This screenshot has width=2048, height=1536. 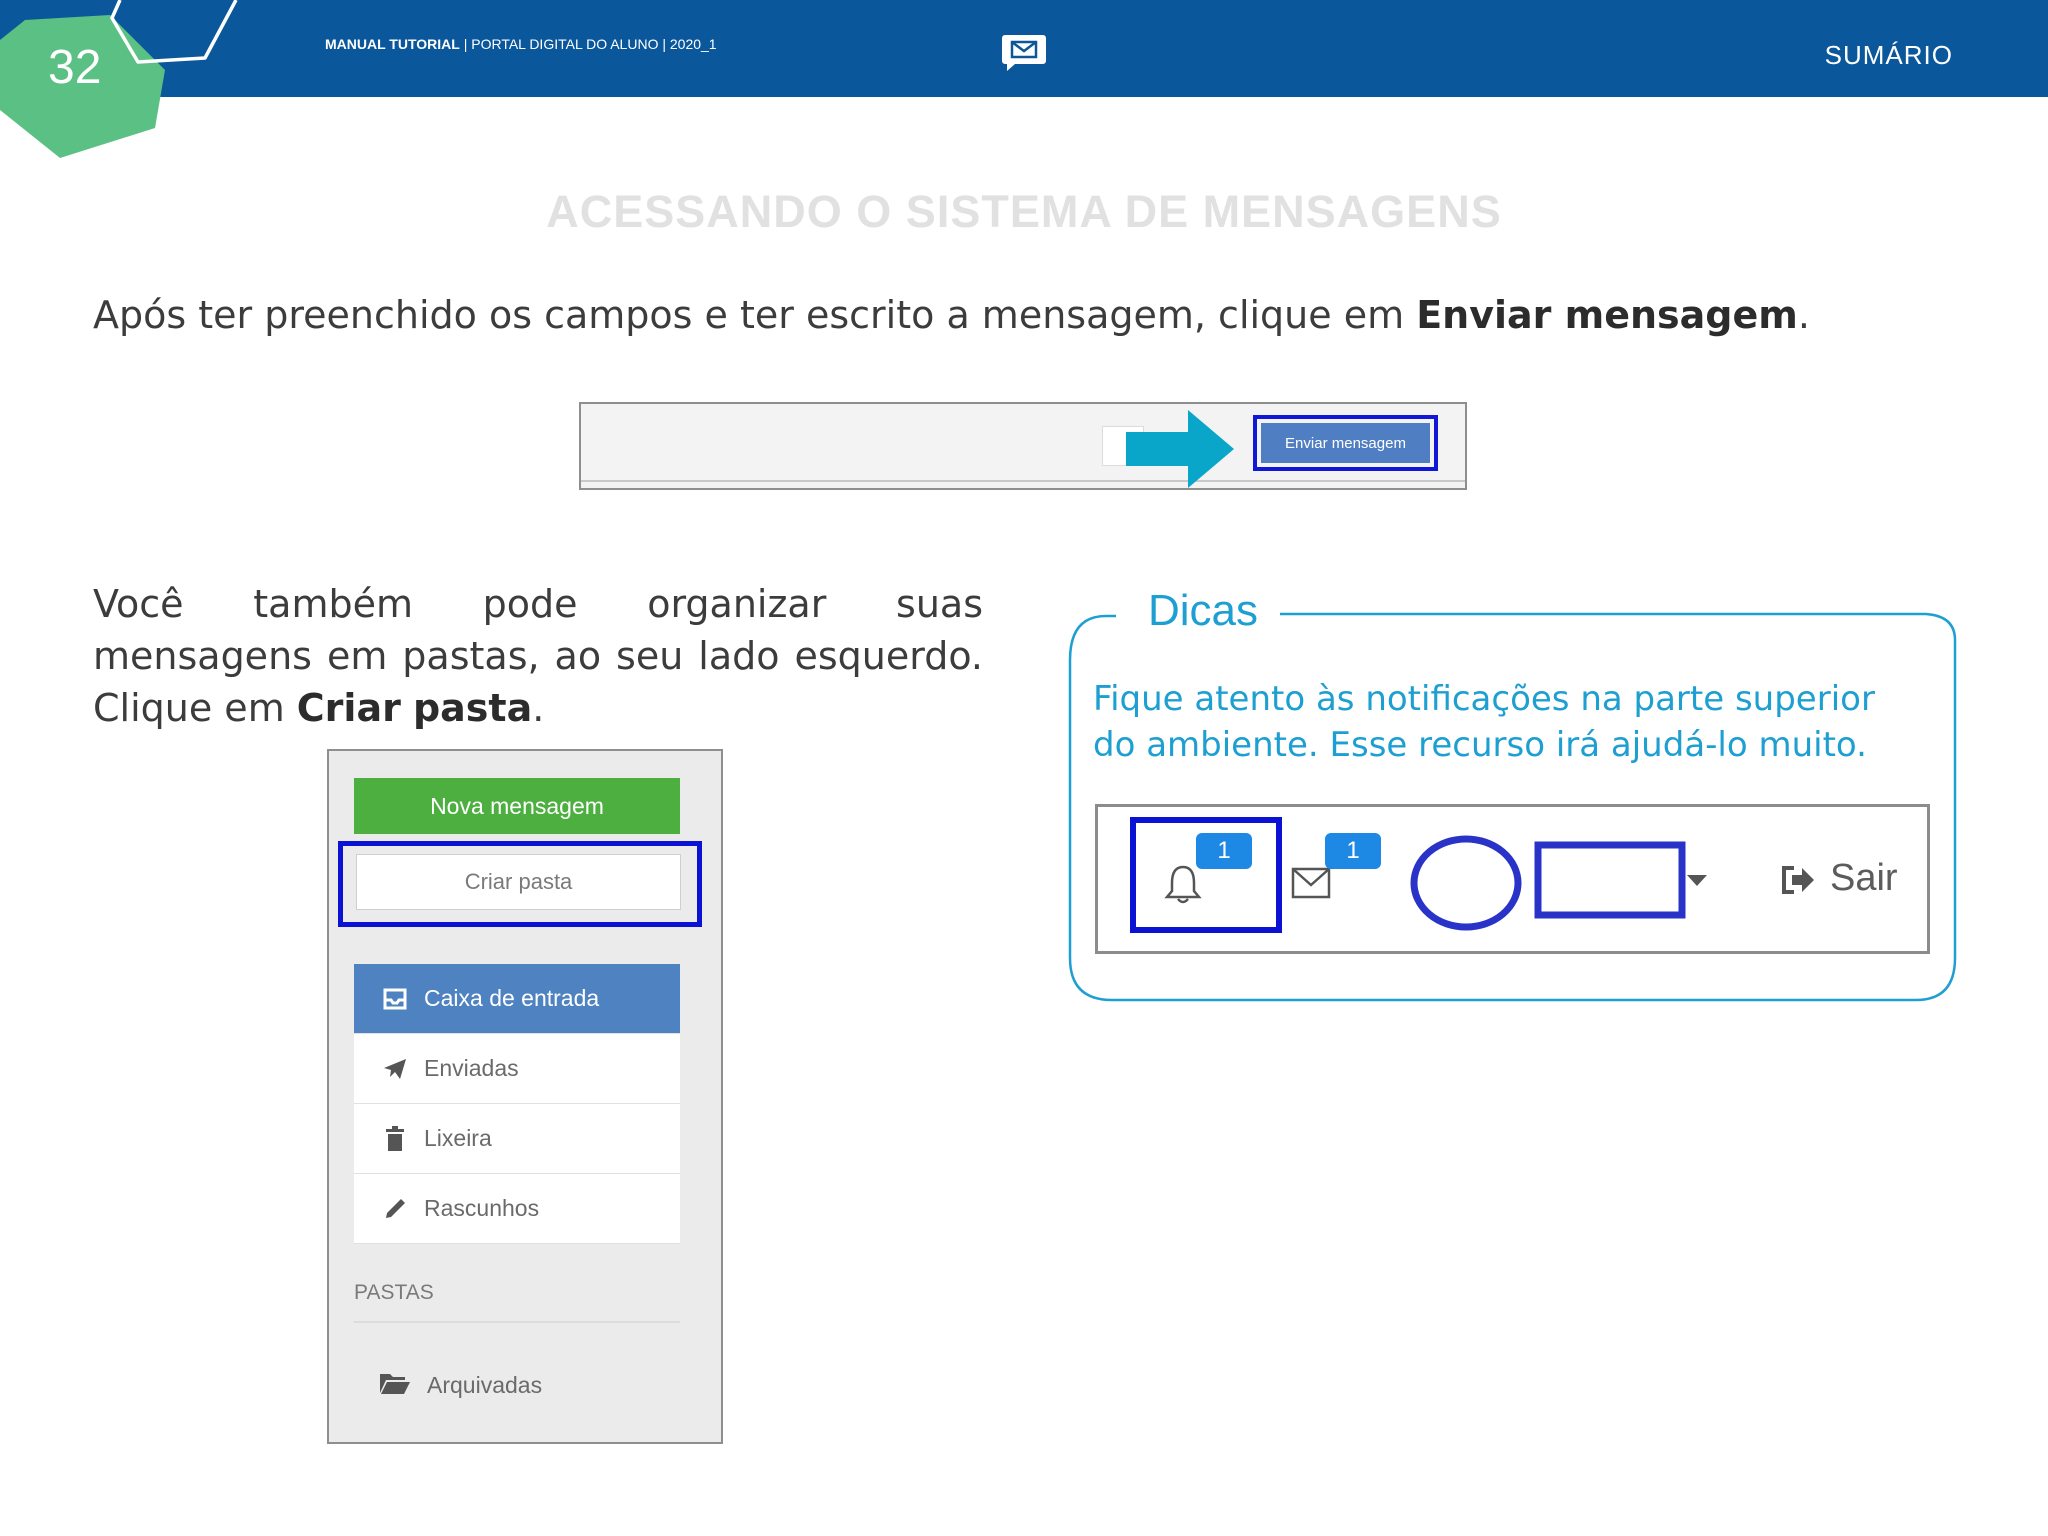 What do you see at coordinates (1697, 880) in the screenshot?
I see `caret-down-icon` at bounding box center [1697, 880].